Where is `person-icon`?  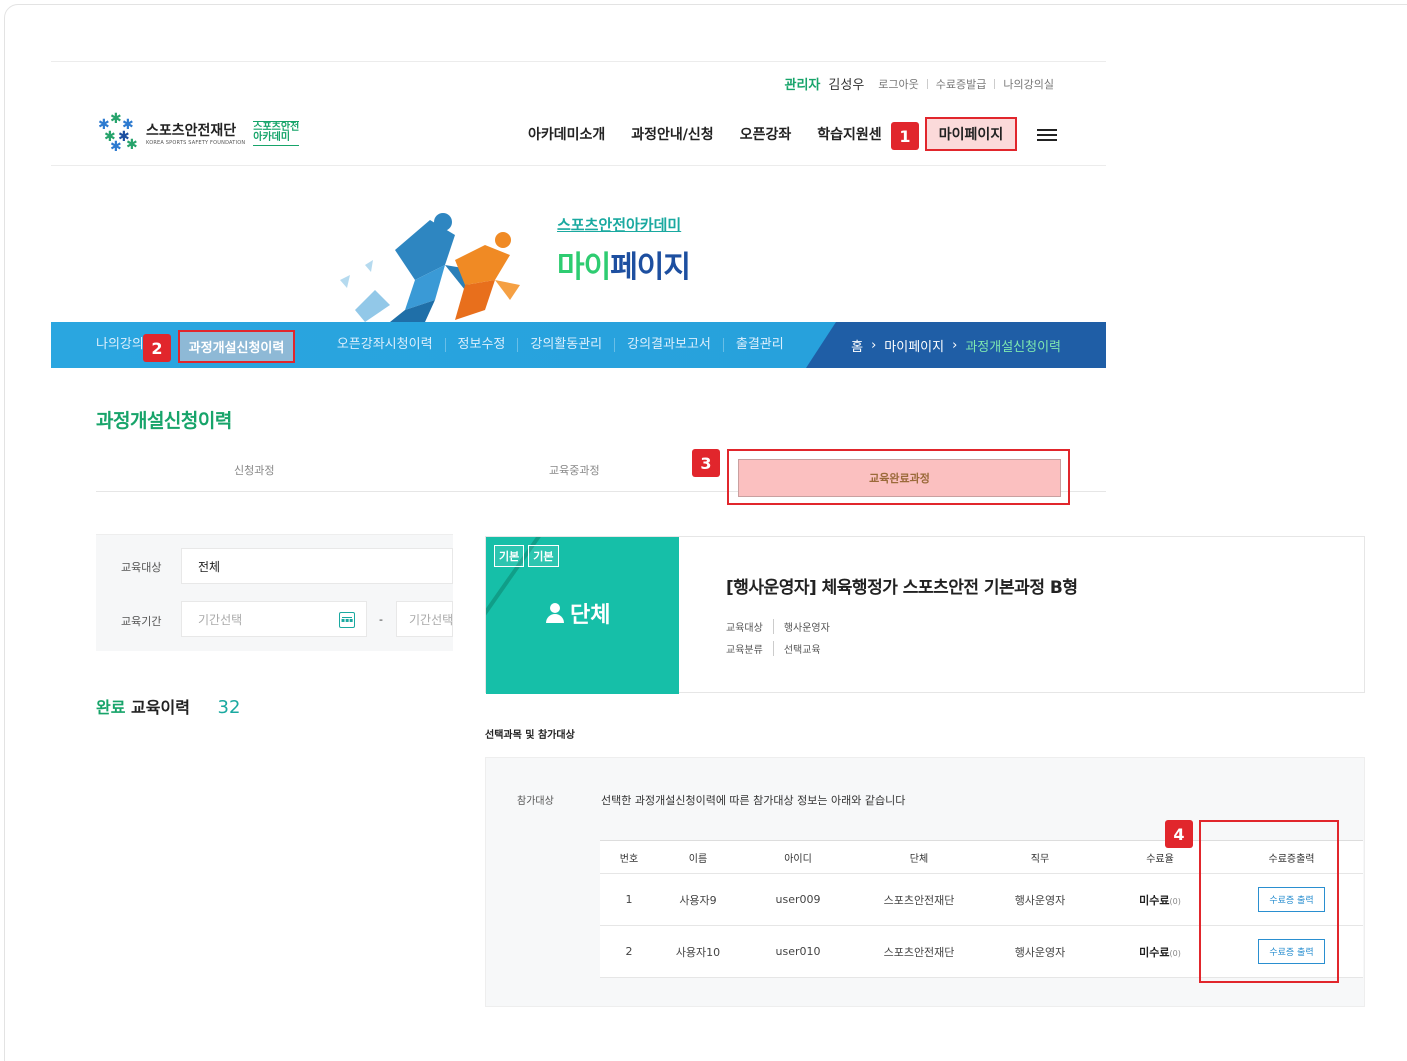
person-icon is located at coordinates (555, 613).